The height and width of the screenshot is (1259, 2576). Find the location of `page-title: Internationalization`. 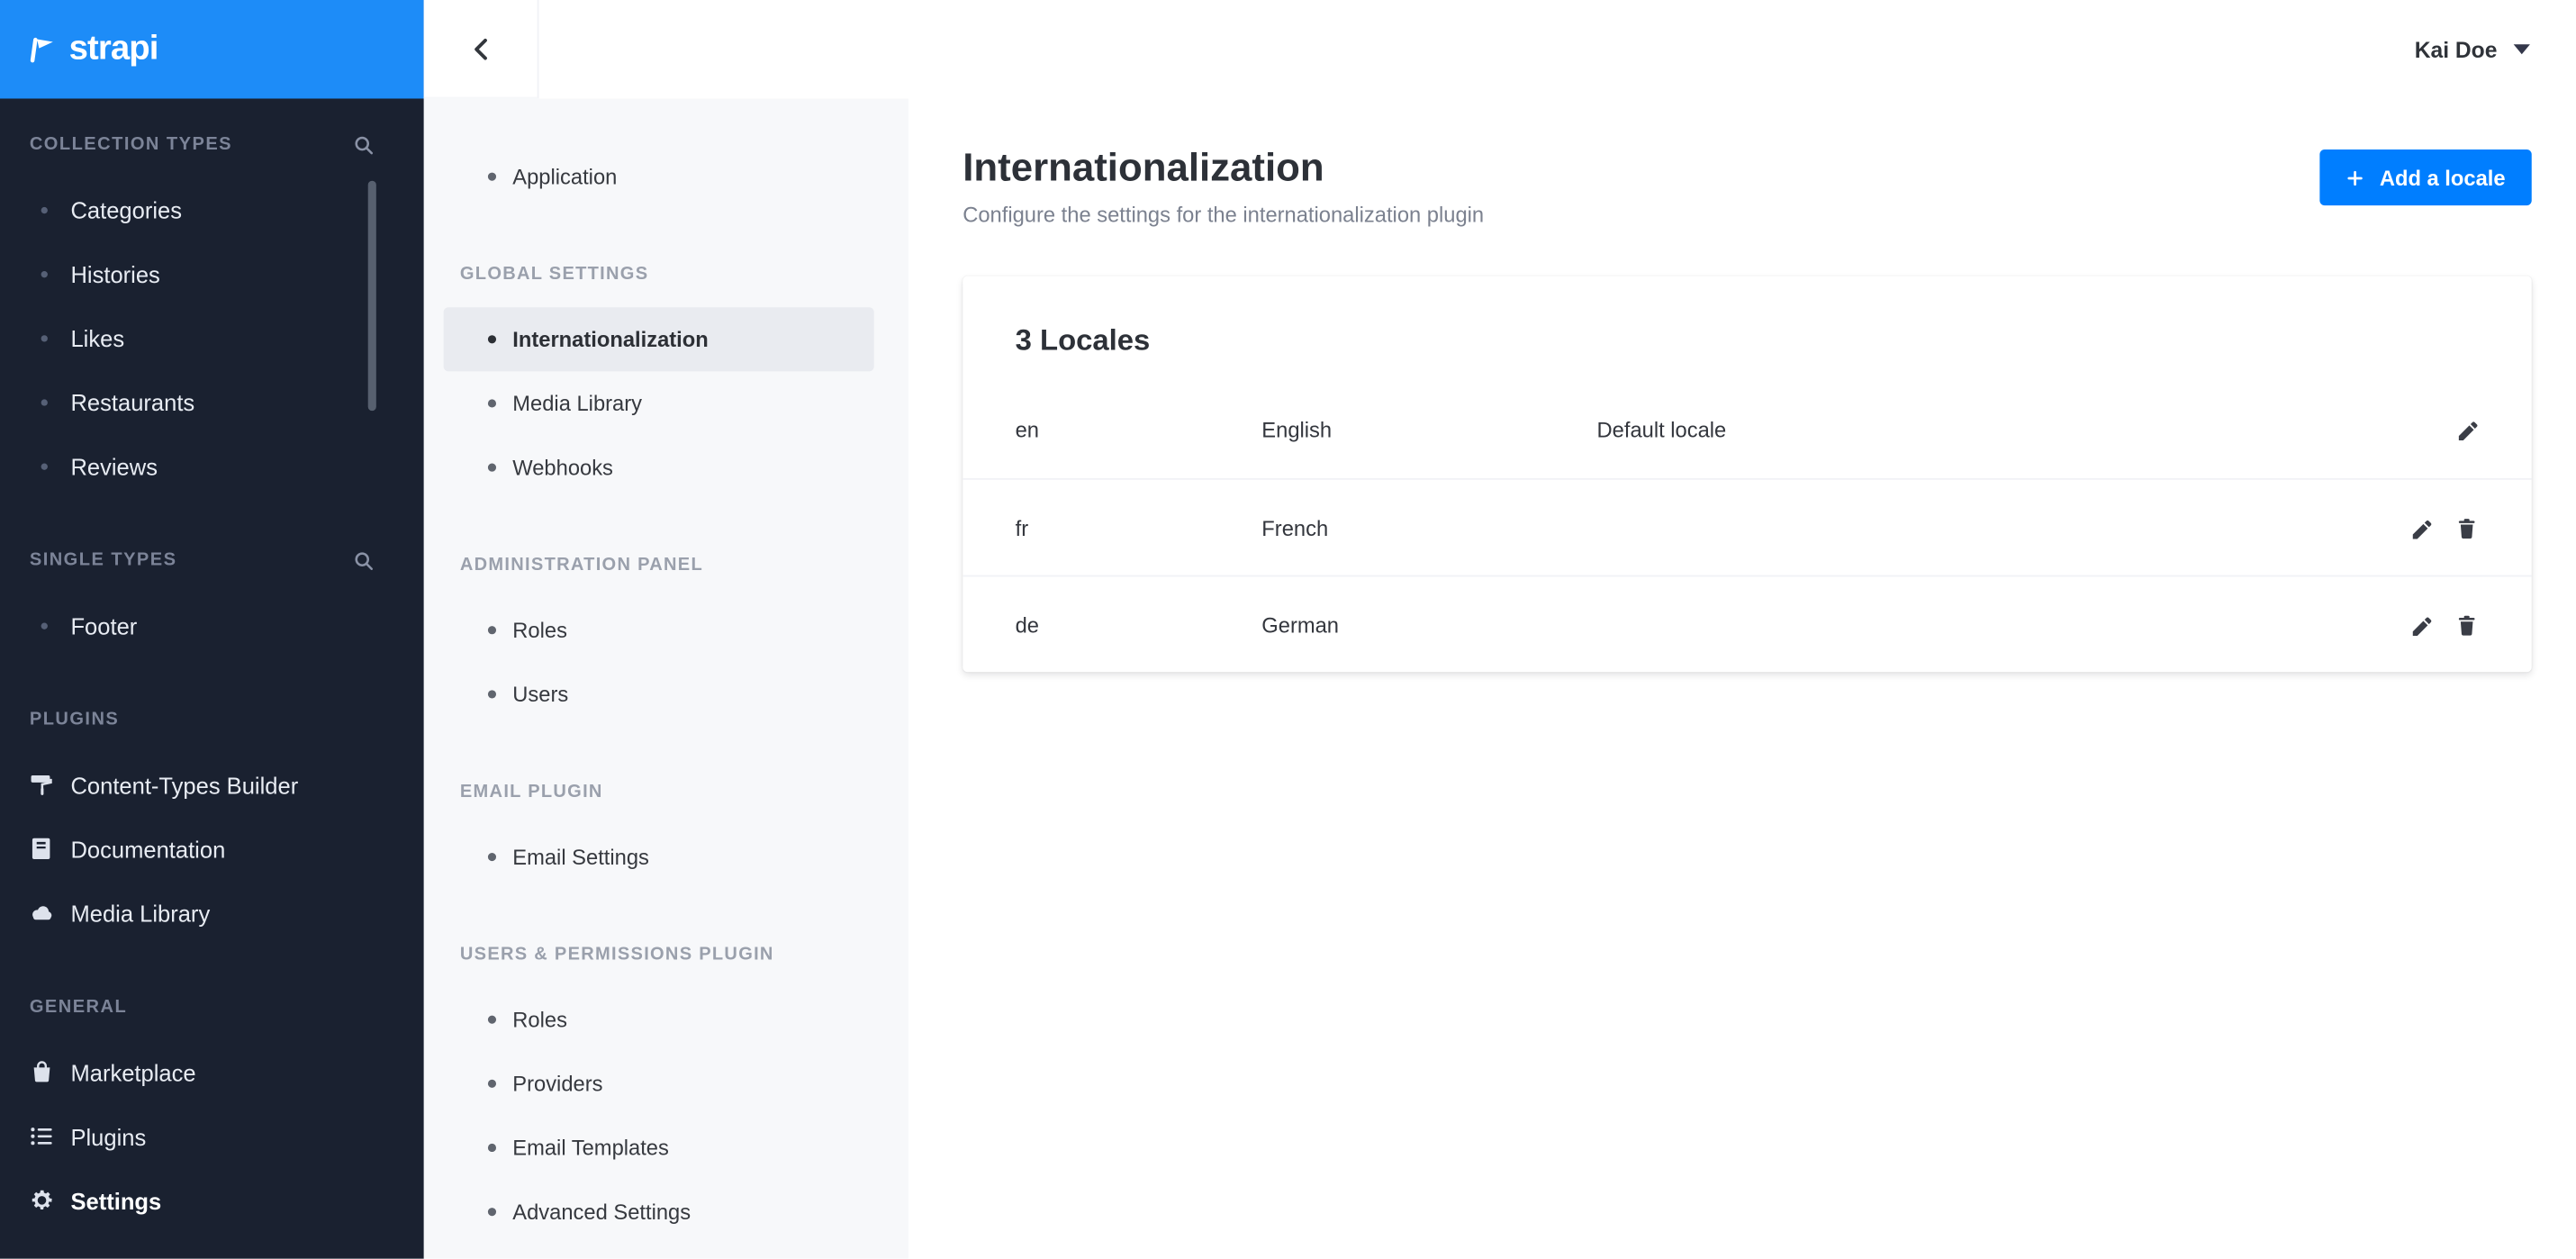

page-title: Internationalization is located at coordinates (1143, 168).